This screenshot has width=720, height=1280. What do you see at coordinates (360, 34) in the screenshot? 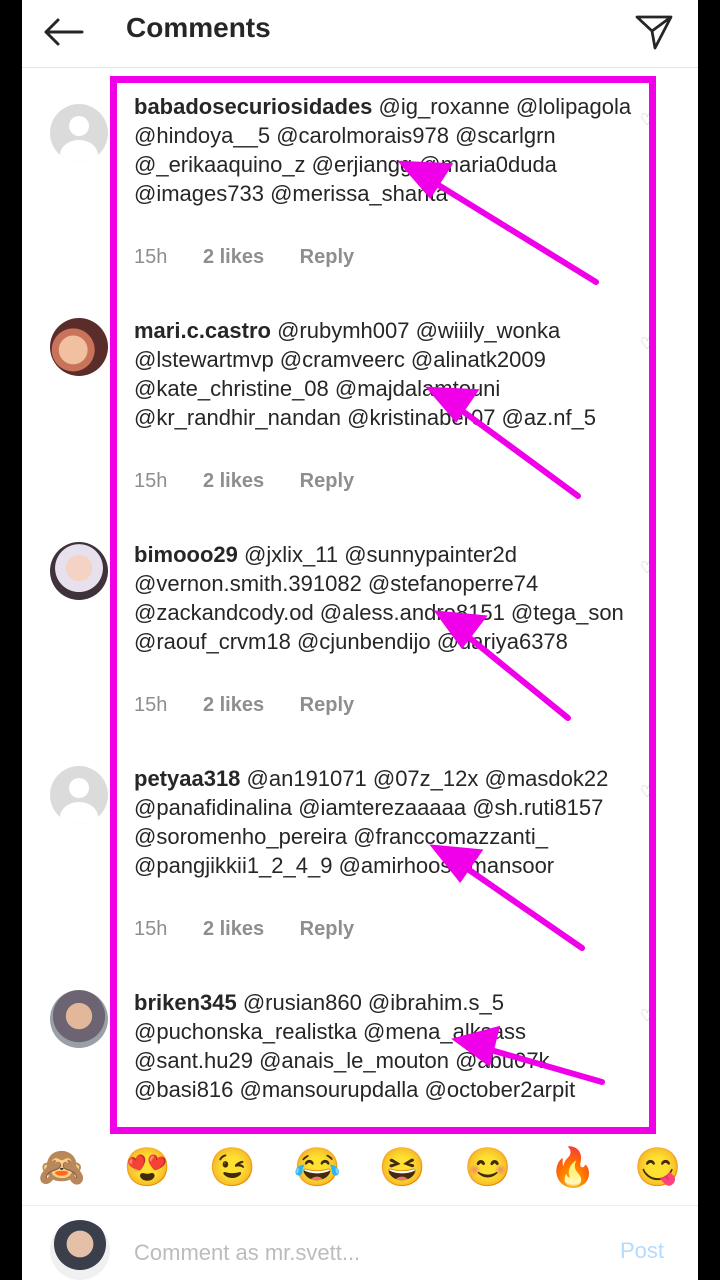
I see `top-bar: Comments` at bounding box center [360, 34].